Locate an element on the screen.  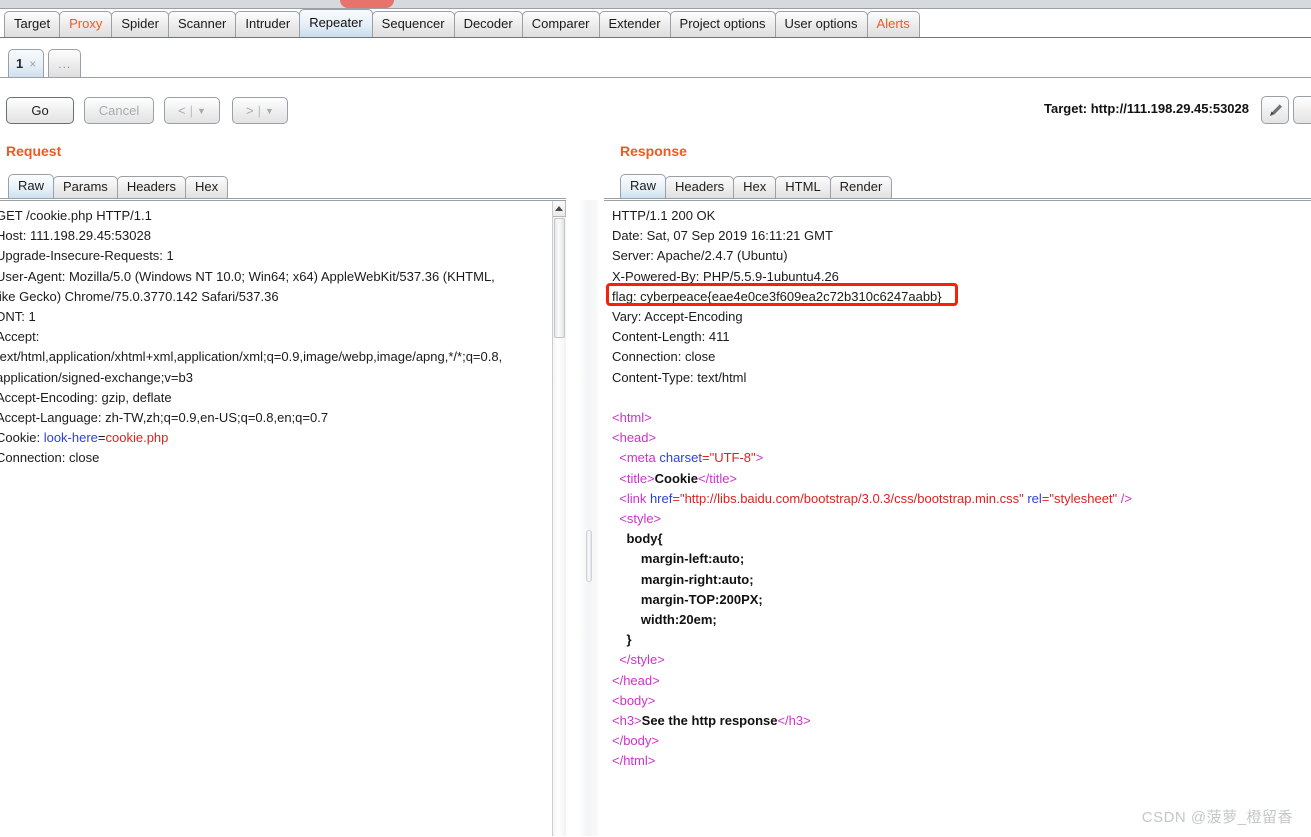
panel-splitter is located at coordinates (589, 518).